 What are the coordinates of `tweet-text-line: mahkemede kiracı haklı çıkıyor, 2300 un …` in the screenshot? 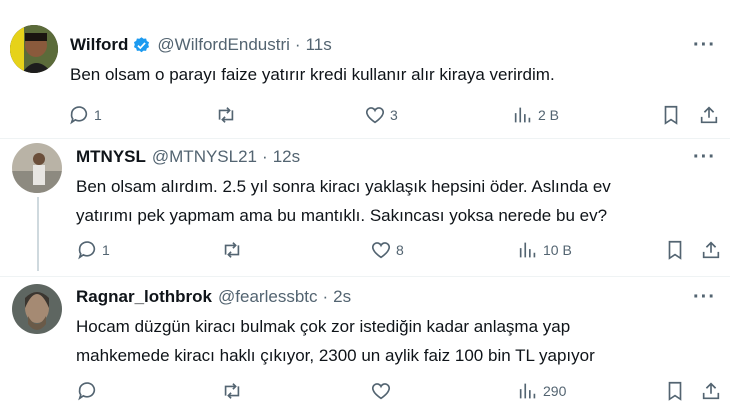 It's located at (335, 355).